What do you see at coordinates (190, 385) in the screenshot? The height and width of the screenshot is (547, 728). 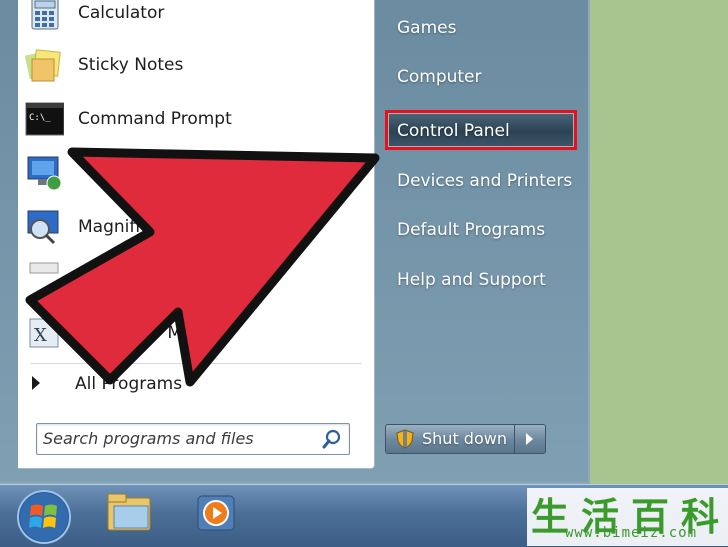 I see `all-programs-button: All Programs` at bounding box center [190, 385].